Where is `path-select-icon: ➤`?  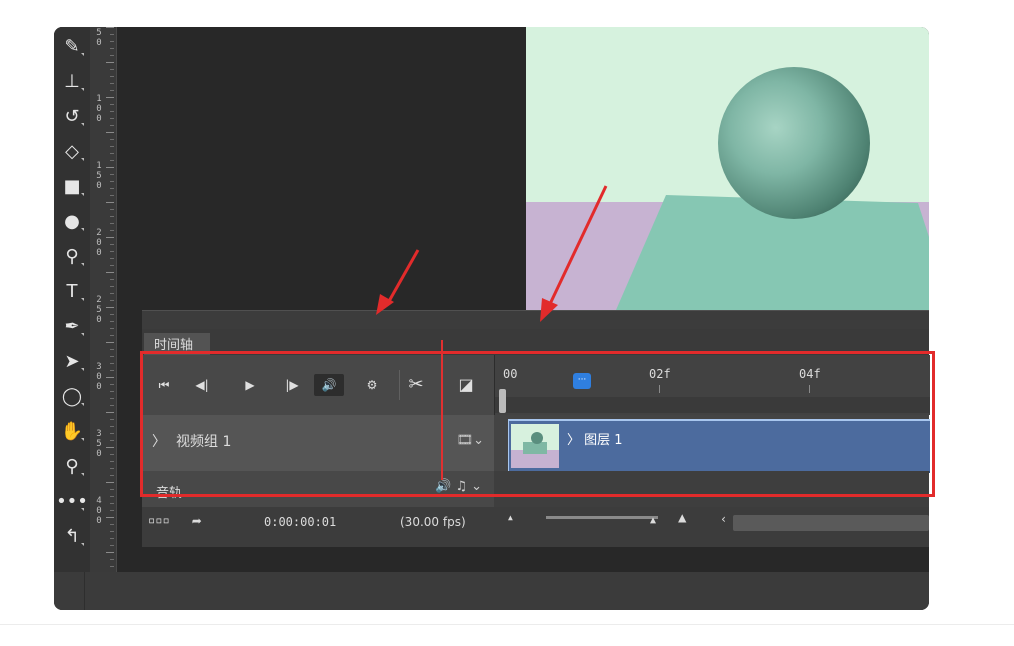
path-select-icon: ➤ is located at coordinates (72, 362).